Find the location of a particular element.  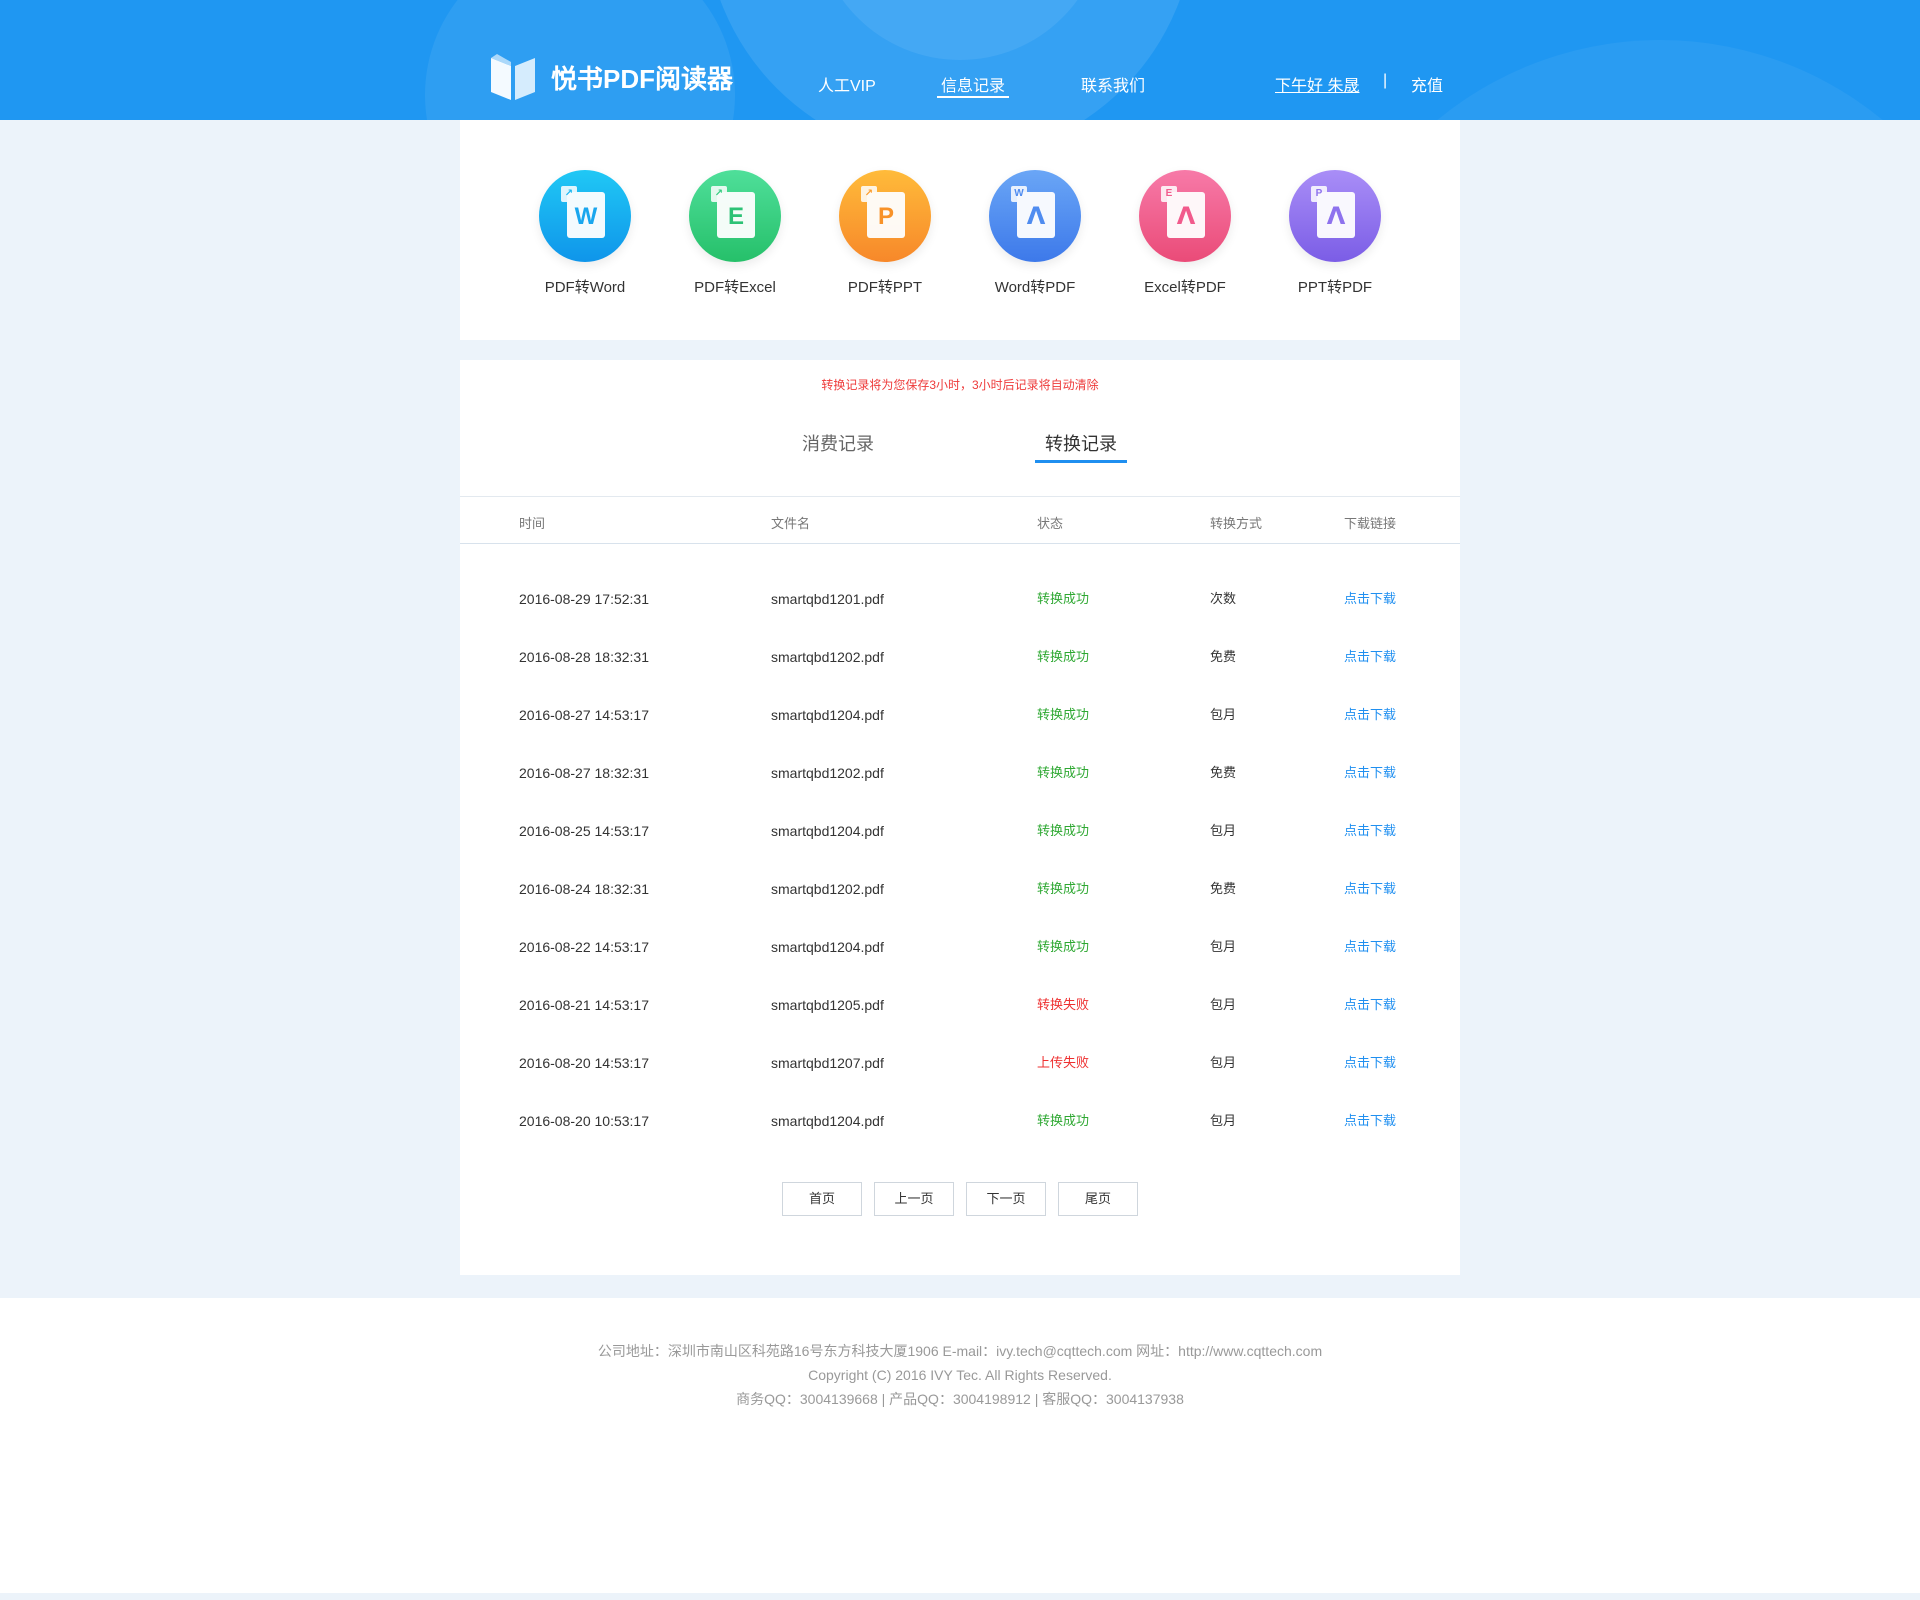

row-time: 2016-08-20 10:53:17 is located at coordinates (584, 1121).